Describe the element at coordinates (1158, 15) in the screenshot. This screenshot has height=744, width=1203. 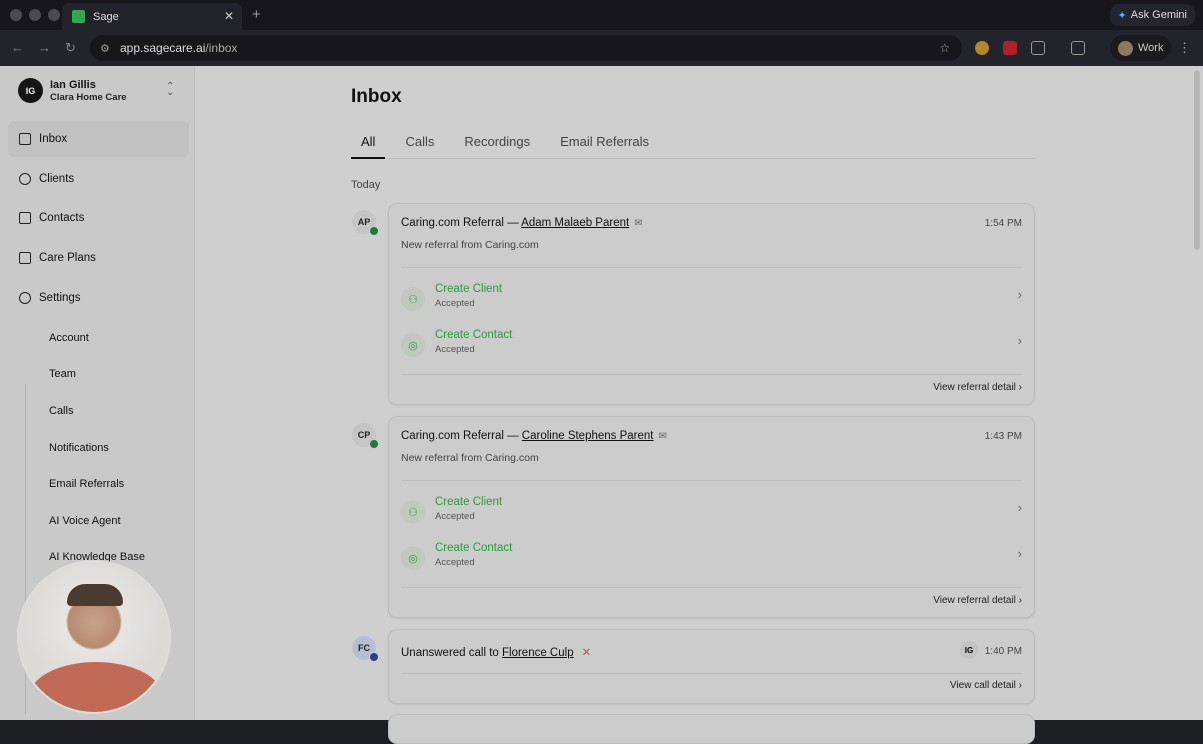
I see `gemini-label: Ask Gemini` at that location.